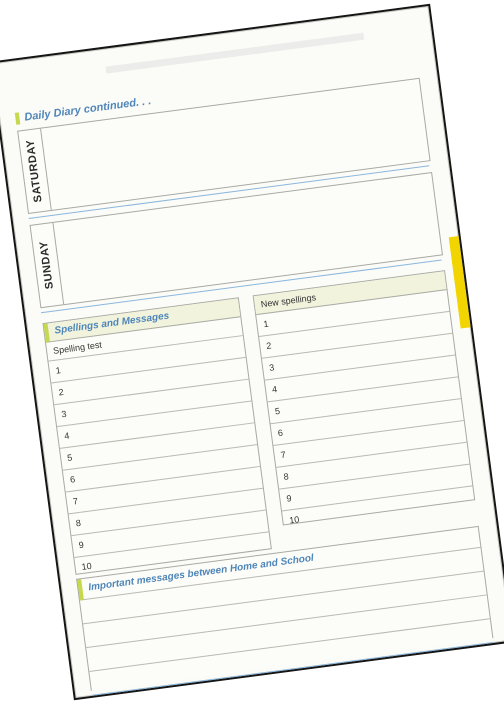  Describe the element at coordinates (235, 53) in the screenshot. I see `faint-header-text` at that location.